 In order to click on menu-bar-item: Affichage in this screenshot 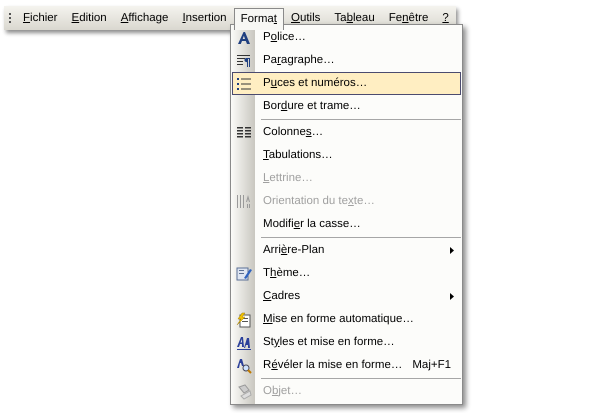, I will do `click(145, 18)`.